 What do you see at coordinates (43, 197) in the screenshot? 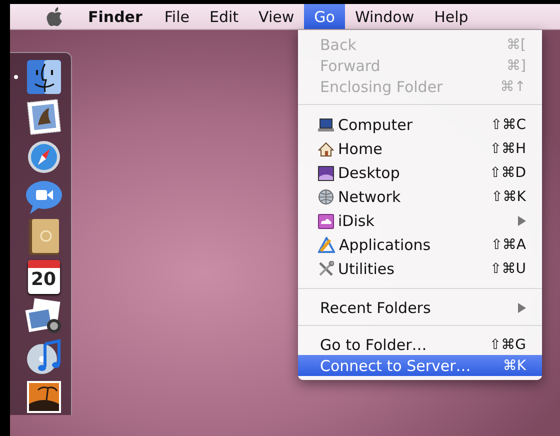
I see `video-chat-bubble-icon` at bounding box center [43, 197].